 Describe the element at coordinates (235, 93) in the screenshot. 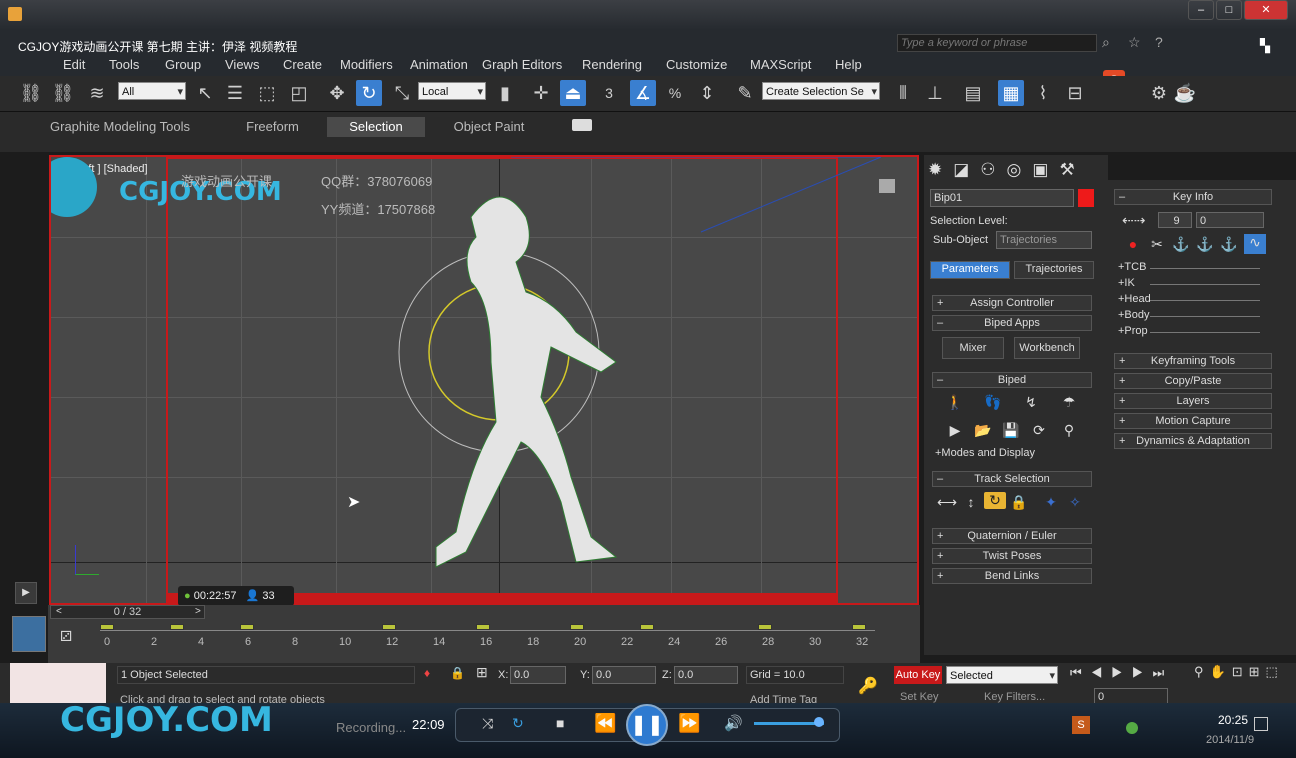

I see `select-by-name-icon: ☰` at that location.